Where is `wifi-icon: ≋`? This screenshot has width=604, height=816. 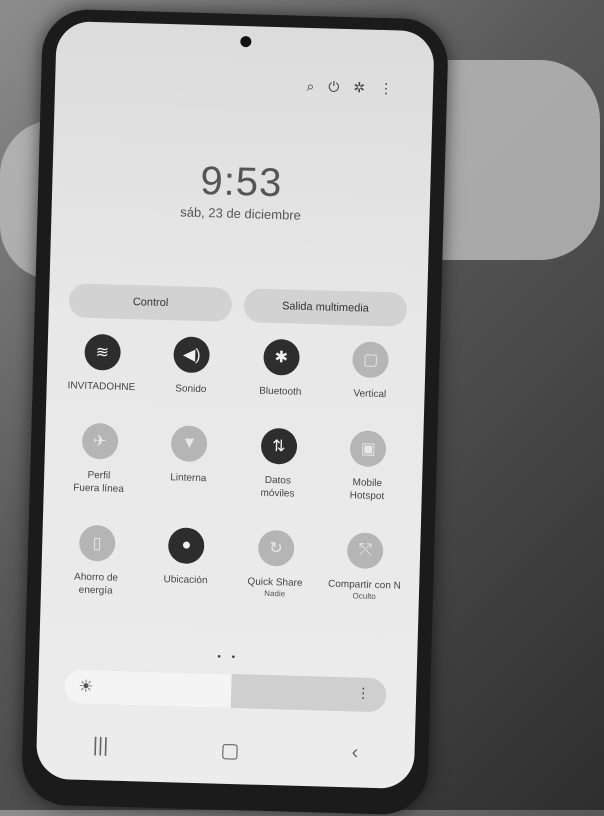 wifi-icon: ≋ is located at coordinates (102, 352).